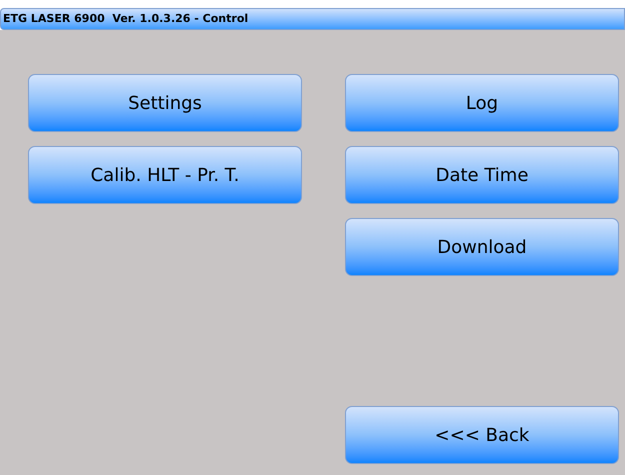 The height and width of the screenshot is (475, 625). Describe the element at coordinates (482, 247) in the screenshot. I see `menu-button: Download` at that location.